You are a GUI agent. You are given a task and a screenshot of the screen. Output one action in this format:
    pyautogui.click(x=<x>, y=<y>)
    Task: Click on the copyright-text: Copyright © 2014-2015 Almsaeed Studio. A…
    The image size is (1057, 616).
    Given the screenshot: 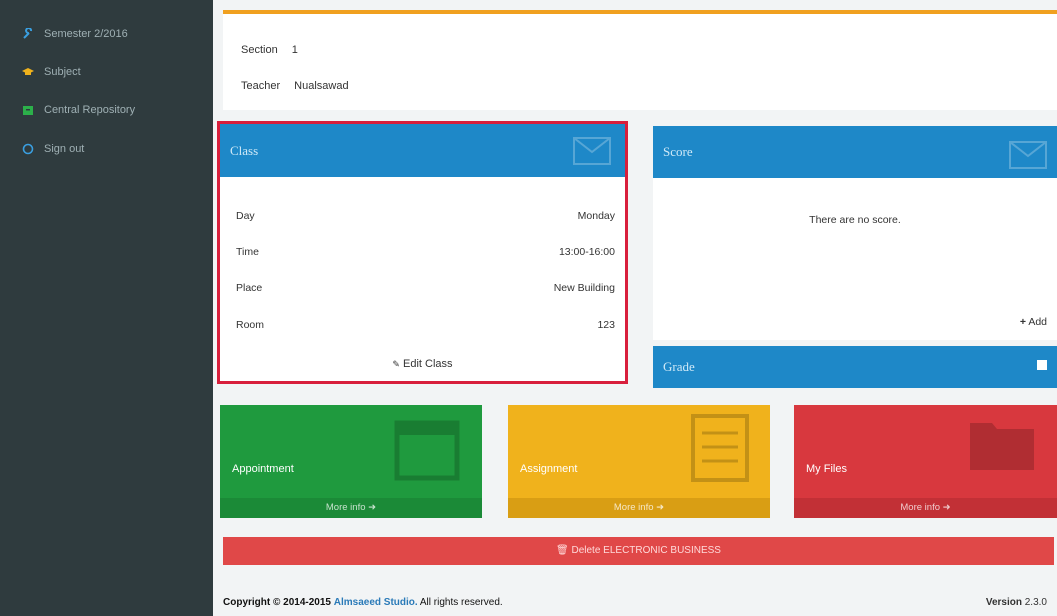 What is the action you would take?
    pyautogui.click(x=363, y=602)
    